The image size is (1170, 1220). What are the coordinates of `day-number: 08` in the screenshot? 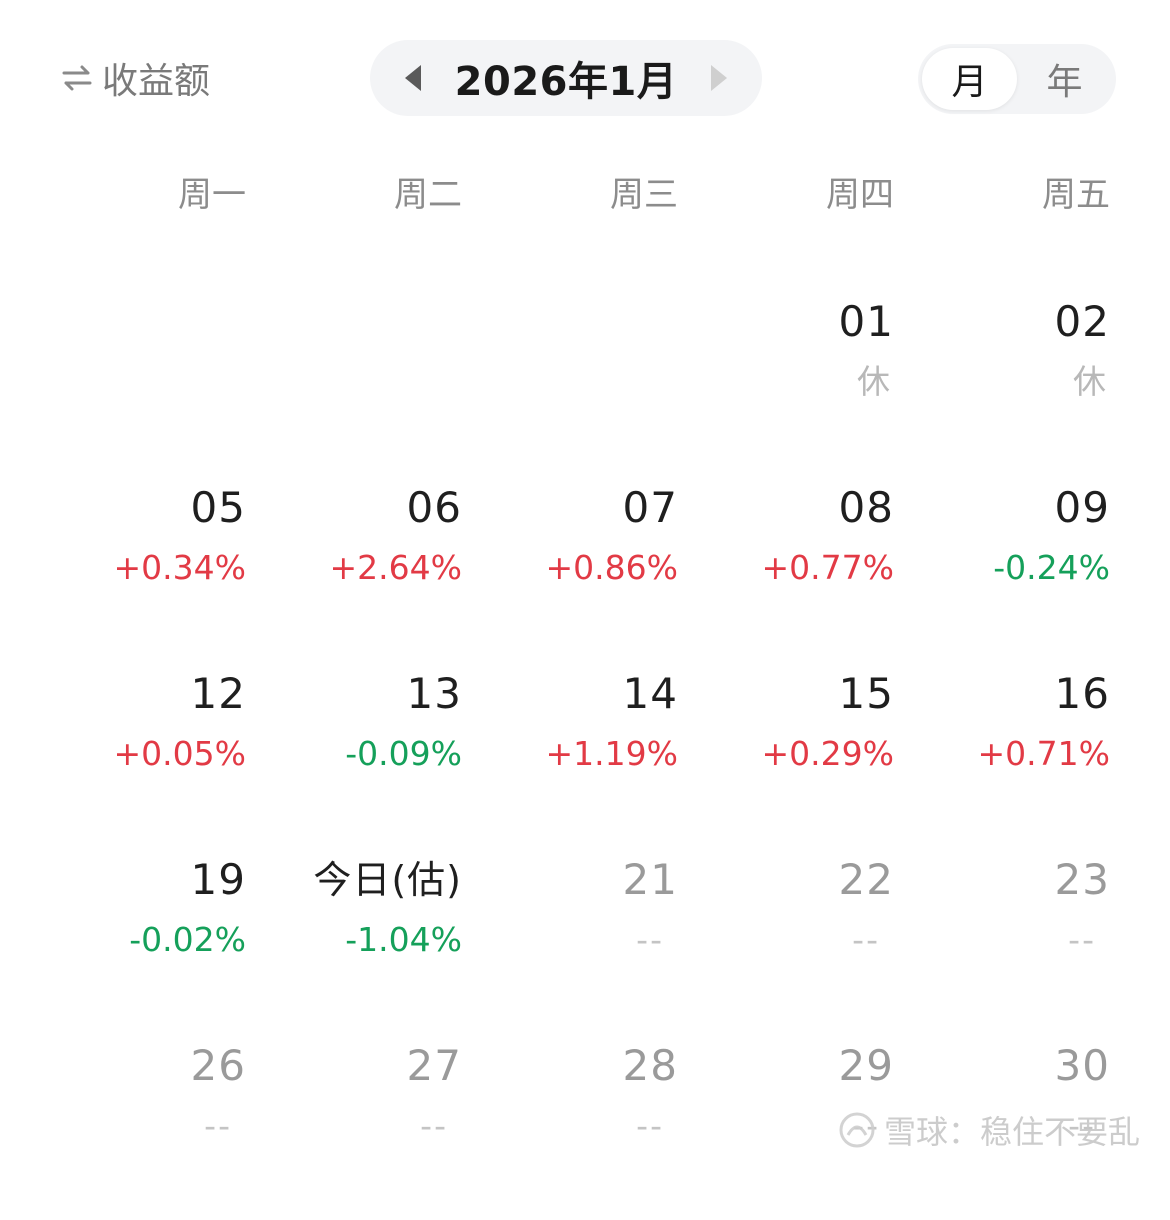 It's located at (866, 507).